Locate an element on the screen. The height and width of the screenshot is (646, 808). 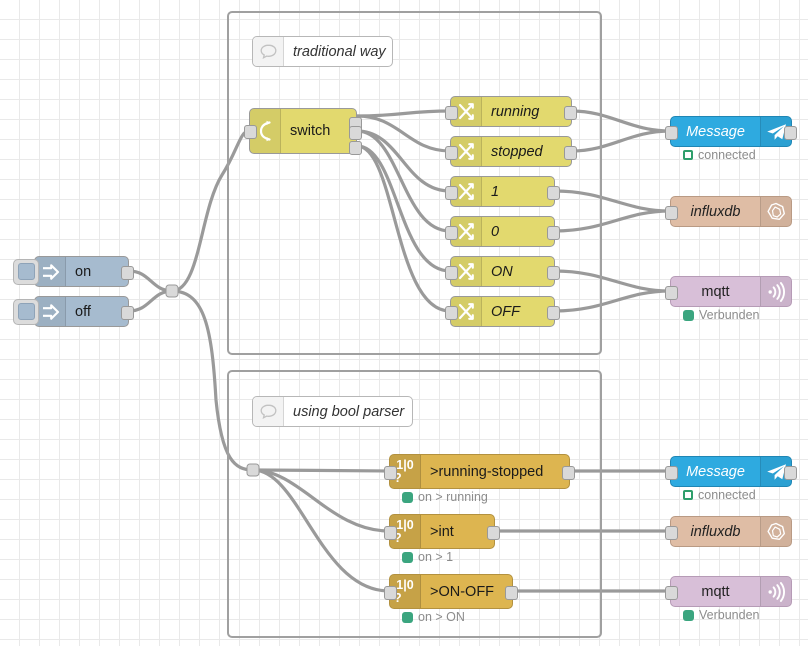
influxdb-icon is located at coordinates (775, 531).